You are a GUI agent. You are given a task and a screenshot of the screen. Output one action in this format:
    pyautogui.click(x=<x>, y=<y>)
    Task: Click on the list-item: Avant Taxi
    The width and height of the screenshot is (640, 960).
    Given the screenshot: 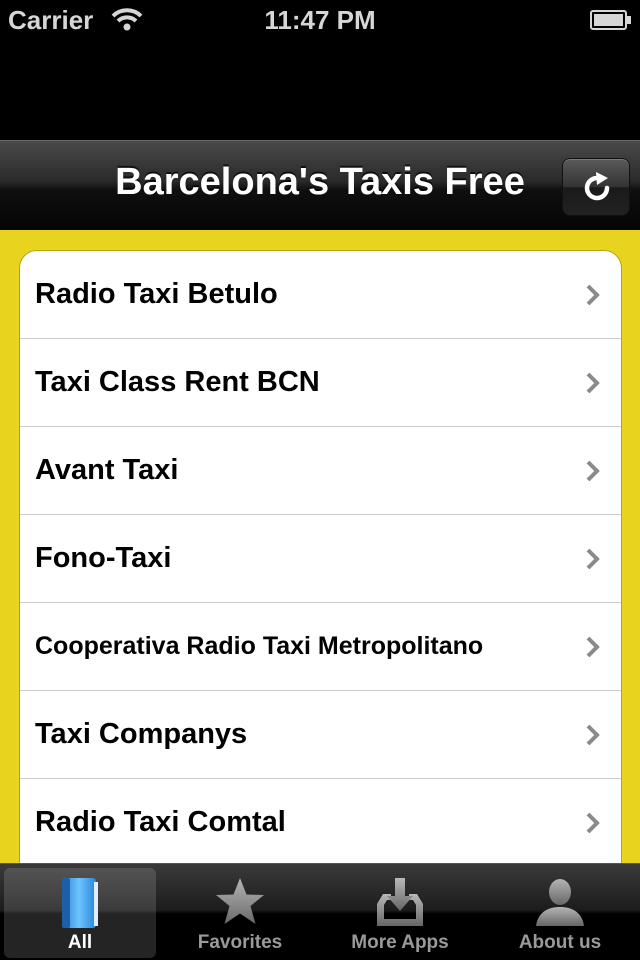 What is the action you would take?
    pyautogui.click(x=320, y=471)
    